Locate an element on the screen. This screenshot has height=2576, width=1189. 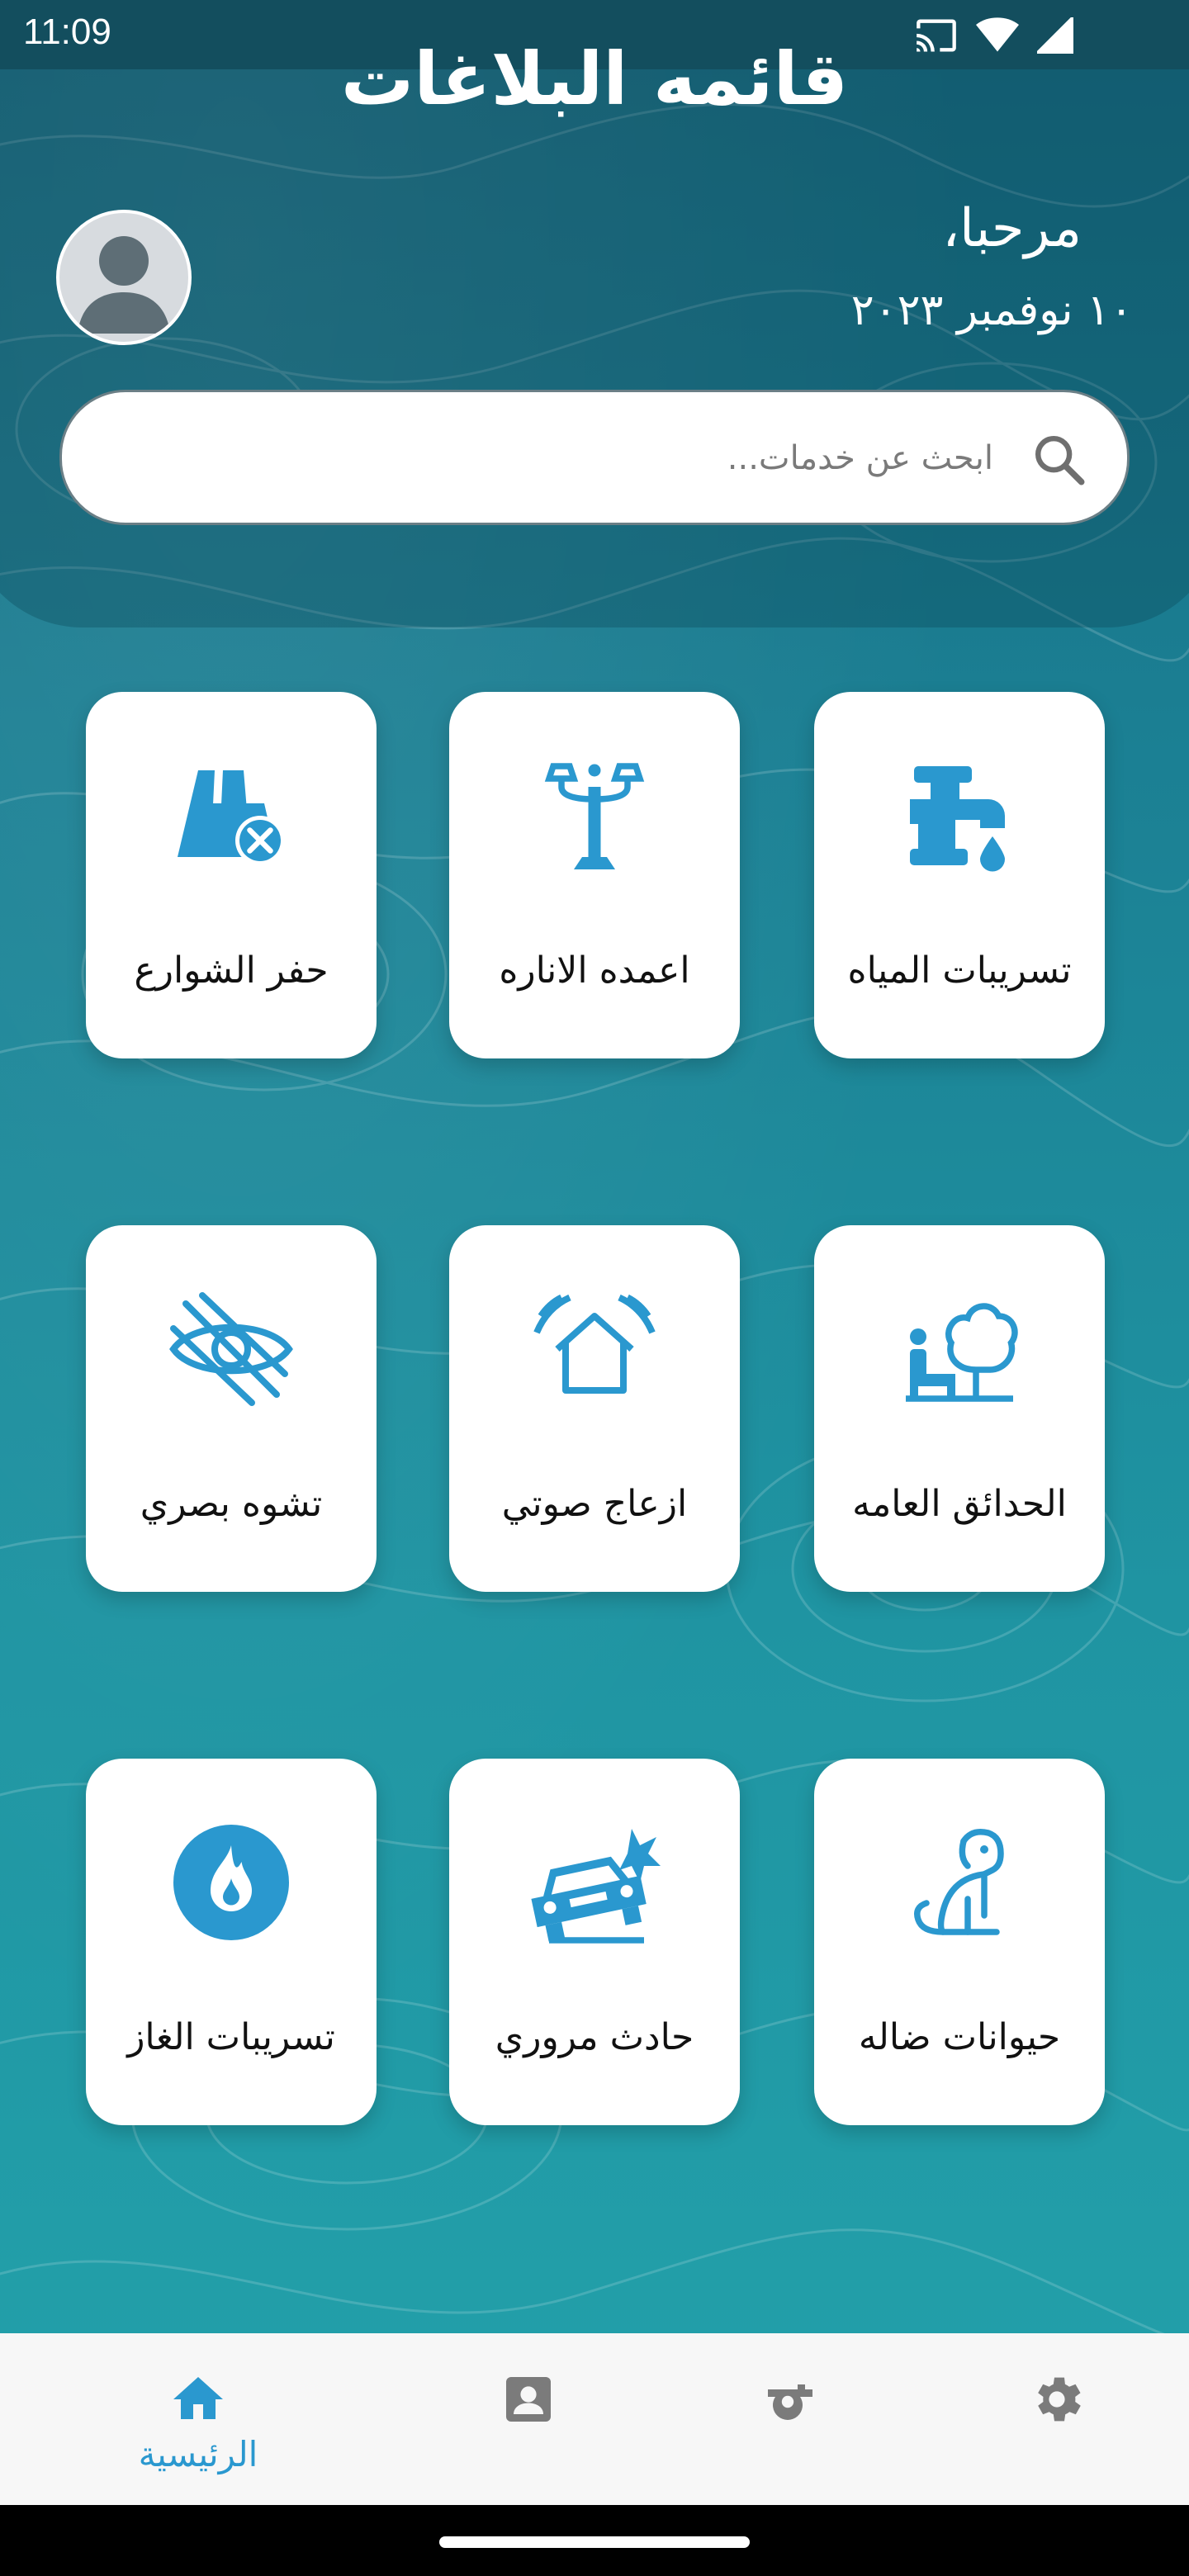
service-label: حيوانات ضاله is located at coordinates (959, 2037).